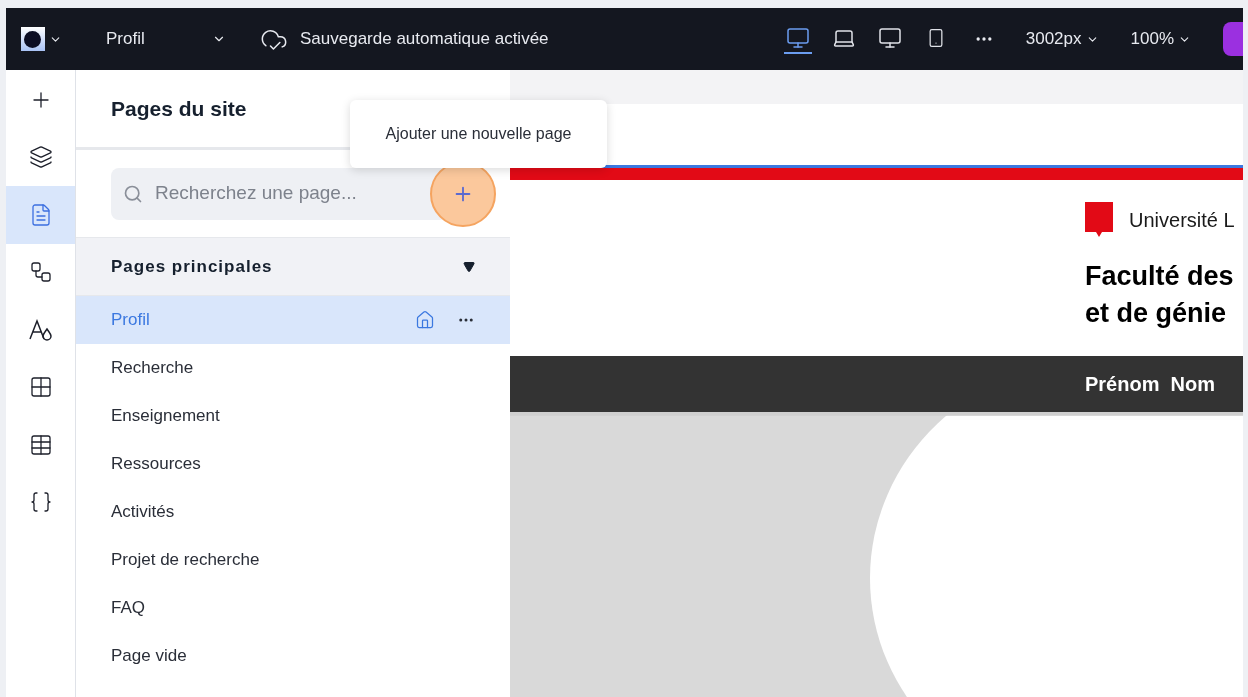 The image size is (1248, 697). What do you see at coordinates (166, 39) in the screenshot?
I see `page-dropdown: Profil` at bounding box center [166, 39].